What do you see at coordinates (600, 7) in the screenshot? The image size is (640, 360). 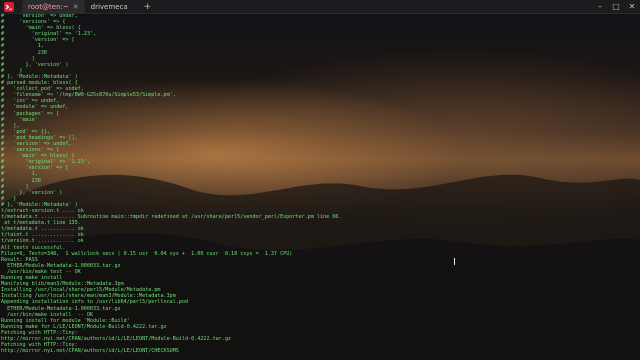 I see `minimize-icon: –` at bounding box center [600, 7].